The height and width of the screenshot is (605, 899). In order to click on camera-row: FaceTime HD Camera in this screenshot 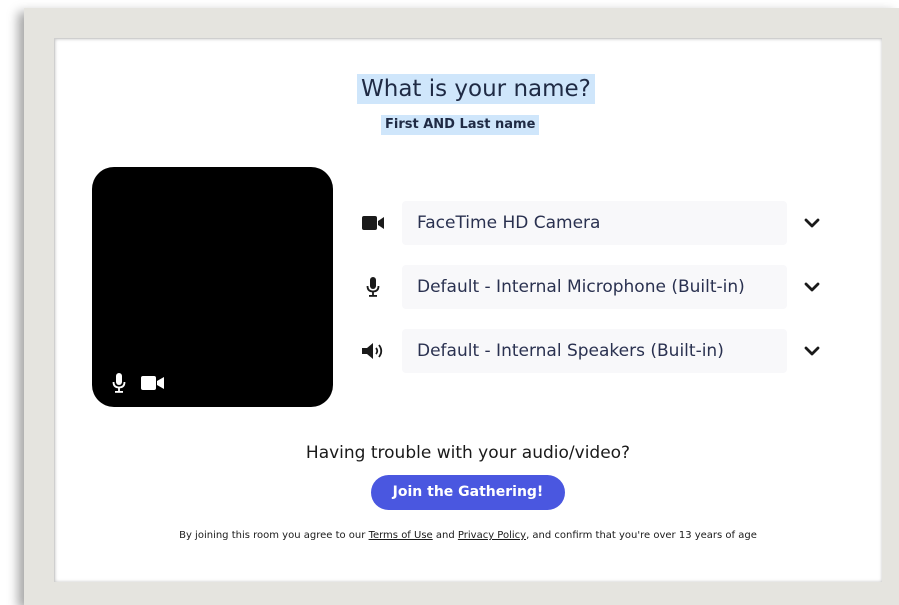, I will do `click(595, 223)`.